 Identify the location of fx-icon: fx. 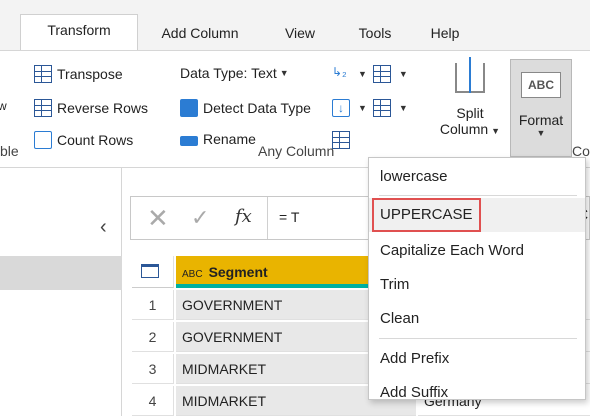
(243, 216).